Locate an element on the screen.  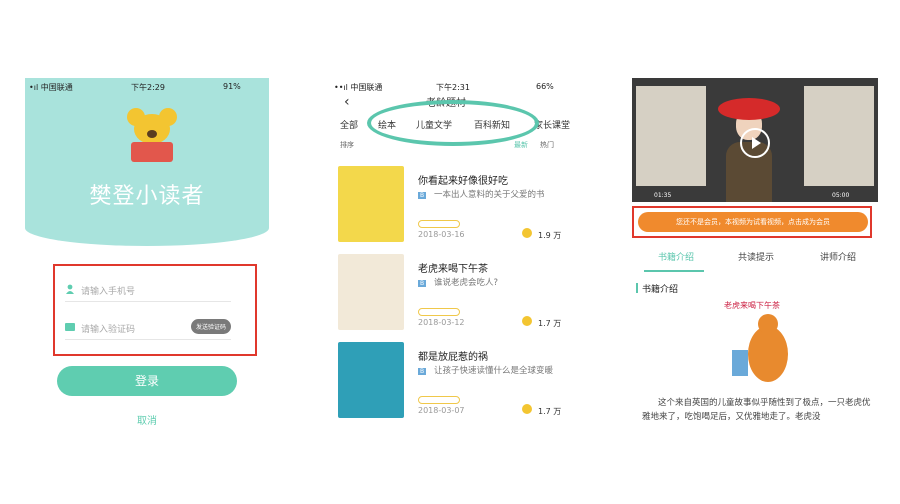
login-button: 登录 is located at coordinates (147, 381).